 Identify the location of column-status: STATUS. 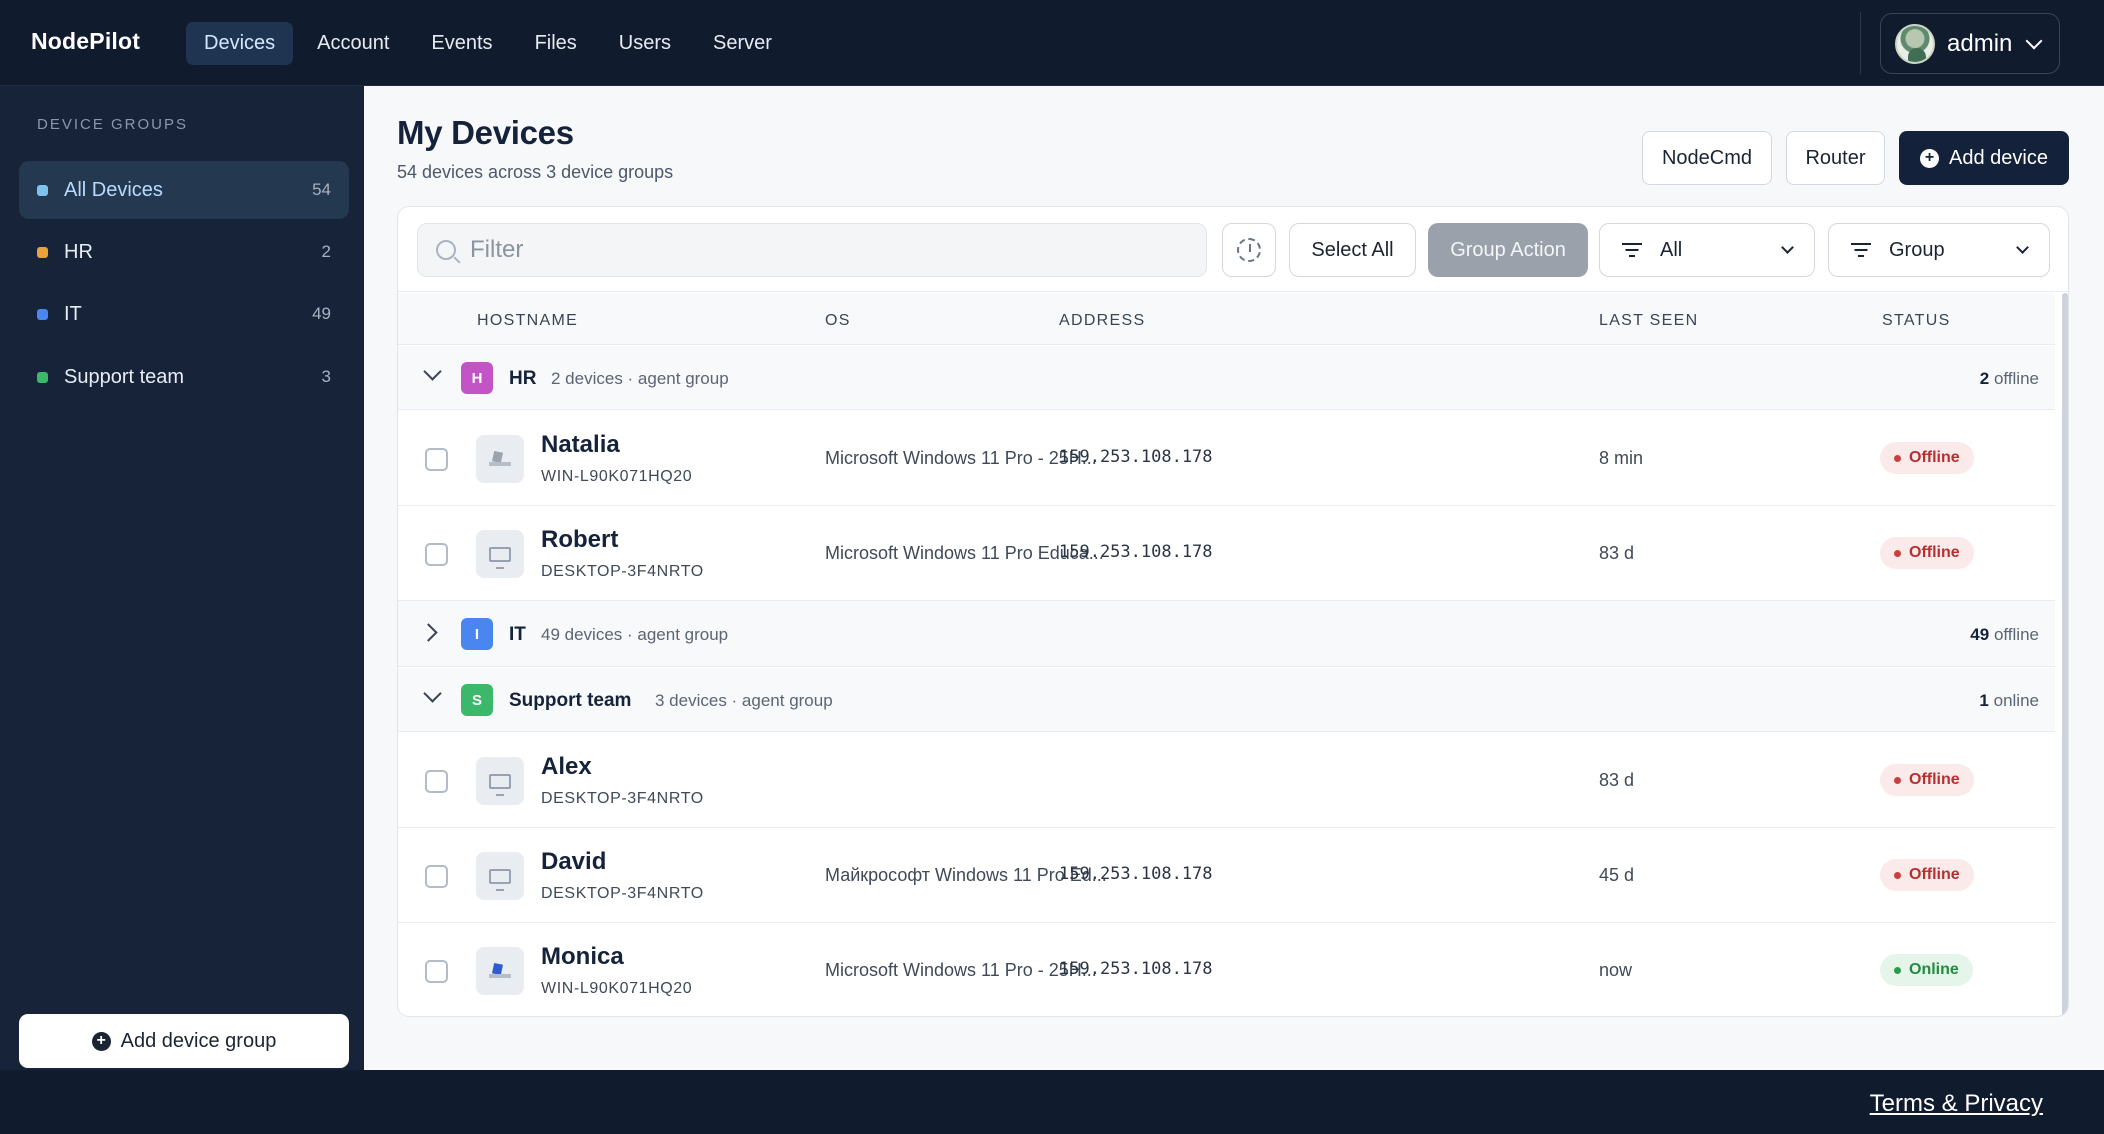
(1916, 321).